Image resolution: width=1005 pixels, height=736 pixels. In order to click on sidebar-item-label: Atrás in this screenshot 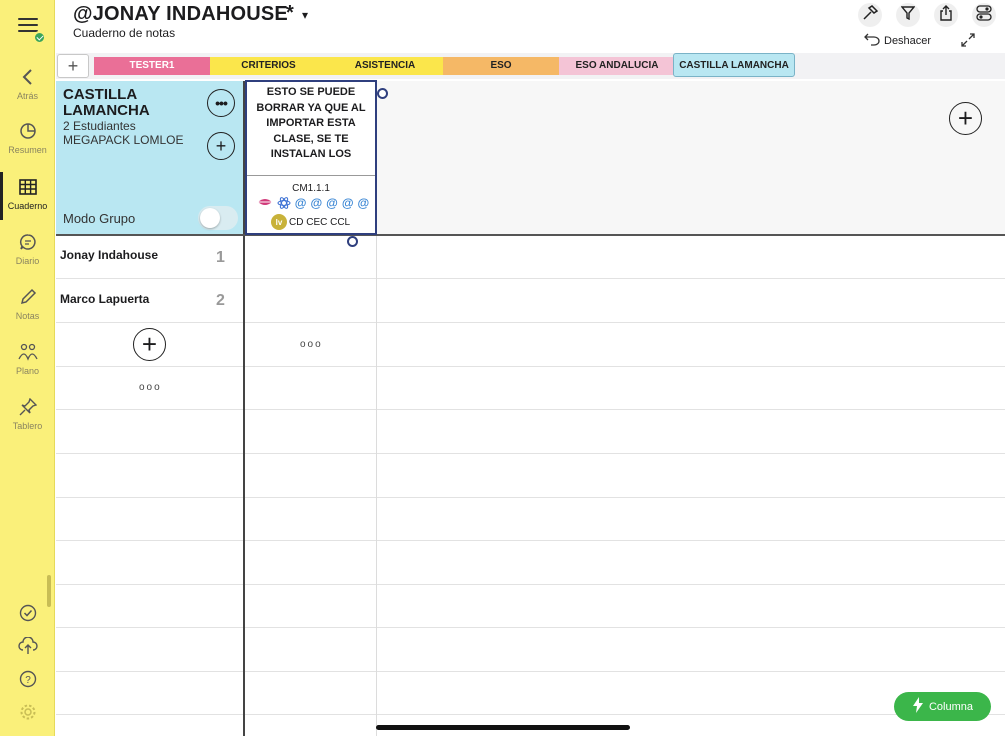, I will do `click(27, 96)`.